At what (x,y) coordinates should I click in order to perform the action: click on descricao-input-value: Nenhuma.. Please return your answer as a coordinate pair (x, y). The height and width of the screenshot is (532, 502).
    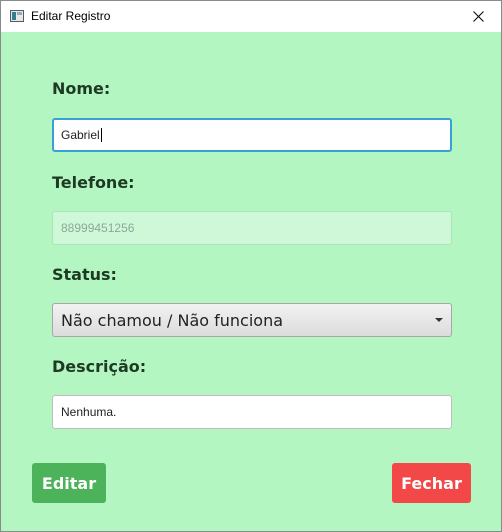
    Looking at the image, I should click on (89, 412).